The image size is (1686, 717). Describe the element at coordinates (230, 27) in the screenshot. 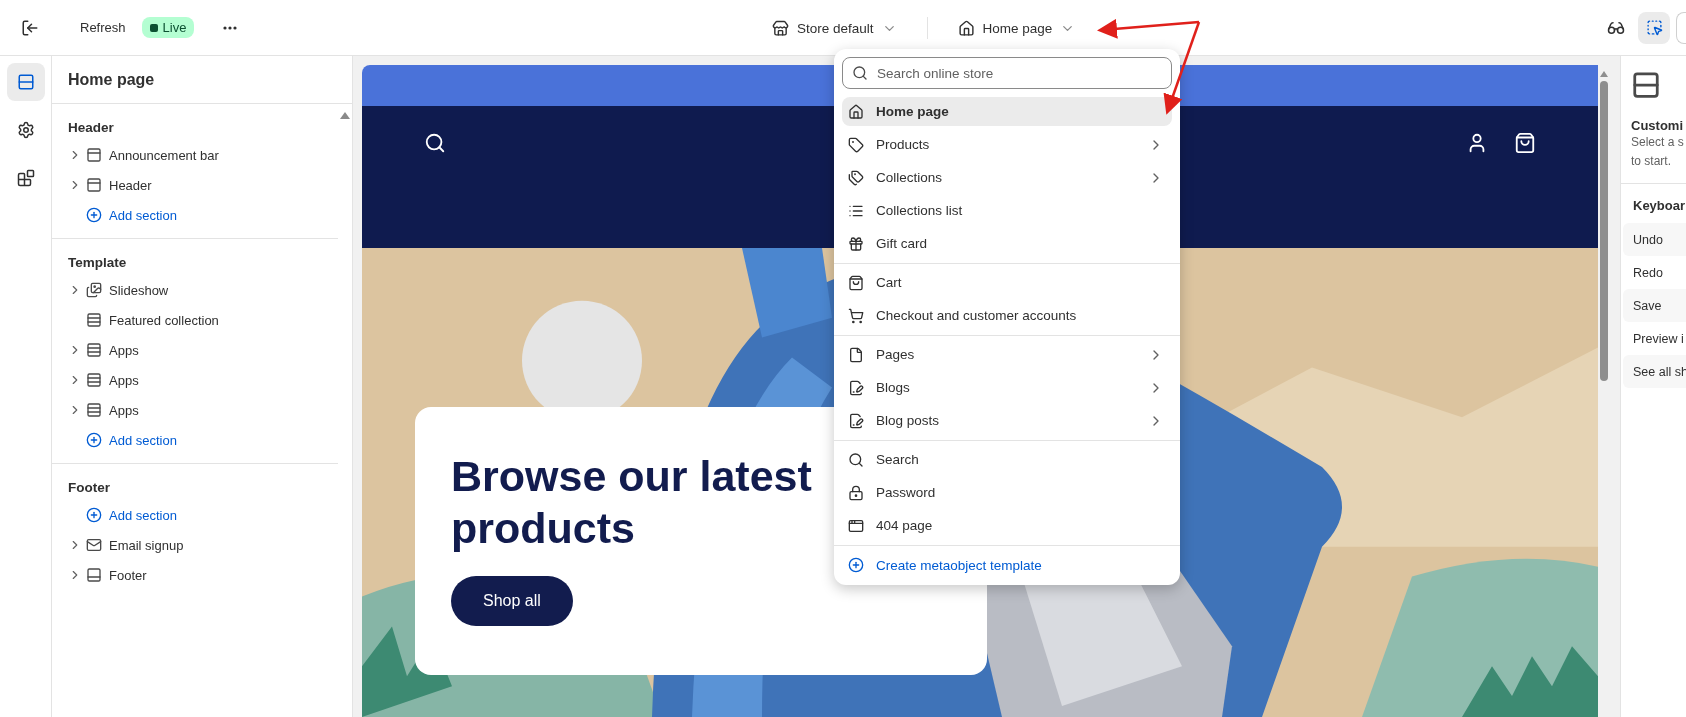

I see `more-icon` at that location.